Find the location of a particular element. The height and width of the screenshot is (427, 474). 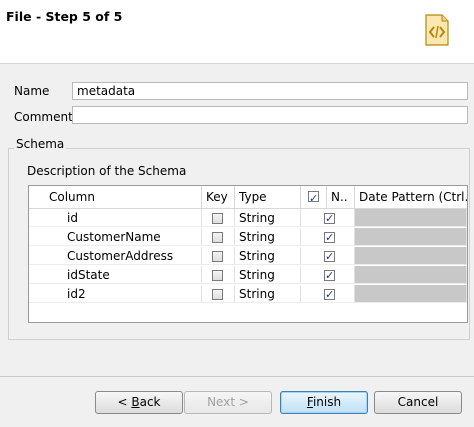

column-name-cell: CustomerAddress is located at coordinates (115, 256).